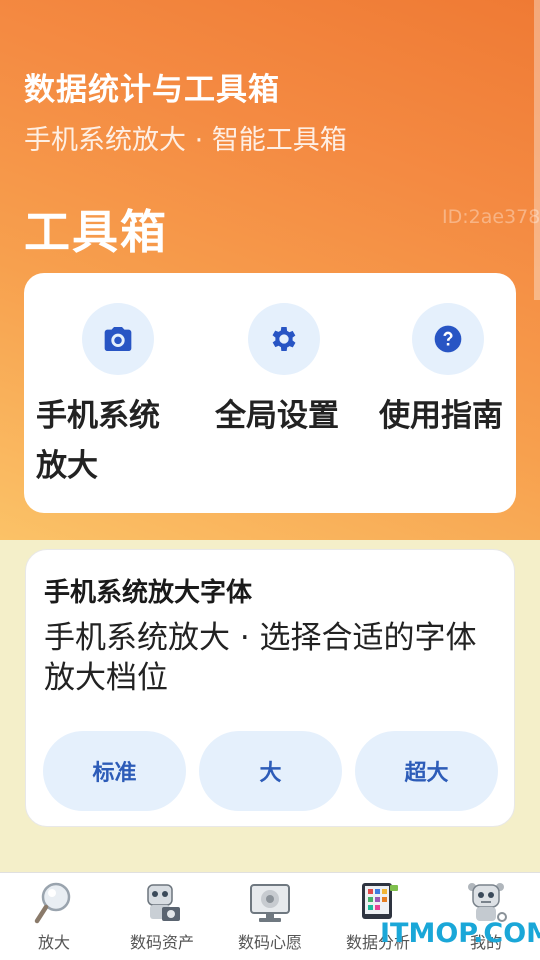  I want to click on tool-global-settings: 全局设置, so click(277, 372).